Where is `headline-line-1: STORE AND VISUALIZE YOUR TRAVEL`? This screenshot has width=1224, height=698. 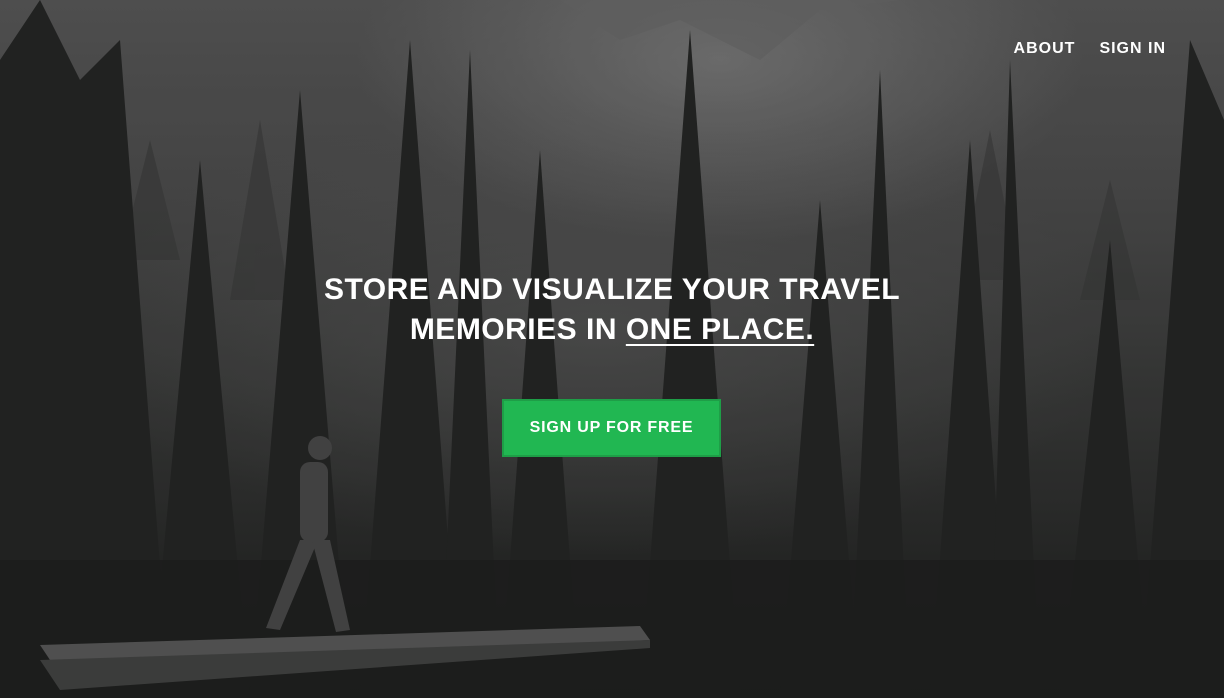
headline-line-1: STORE AND VISUALIZE YOUR TRAVEL is located at coordinates (612, 289).